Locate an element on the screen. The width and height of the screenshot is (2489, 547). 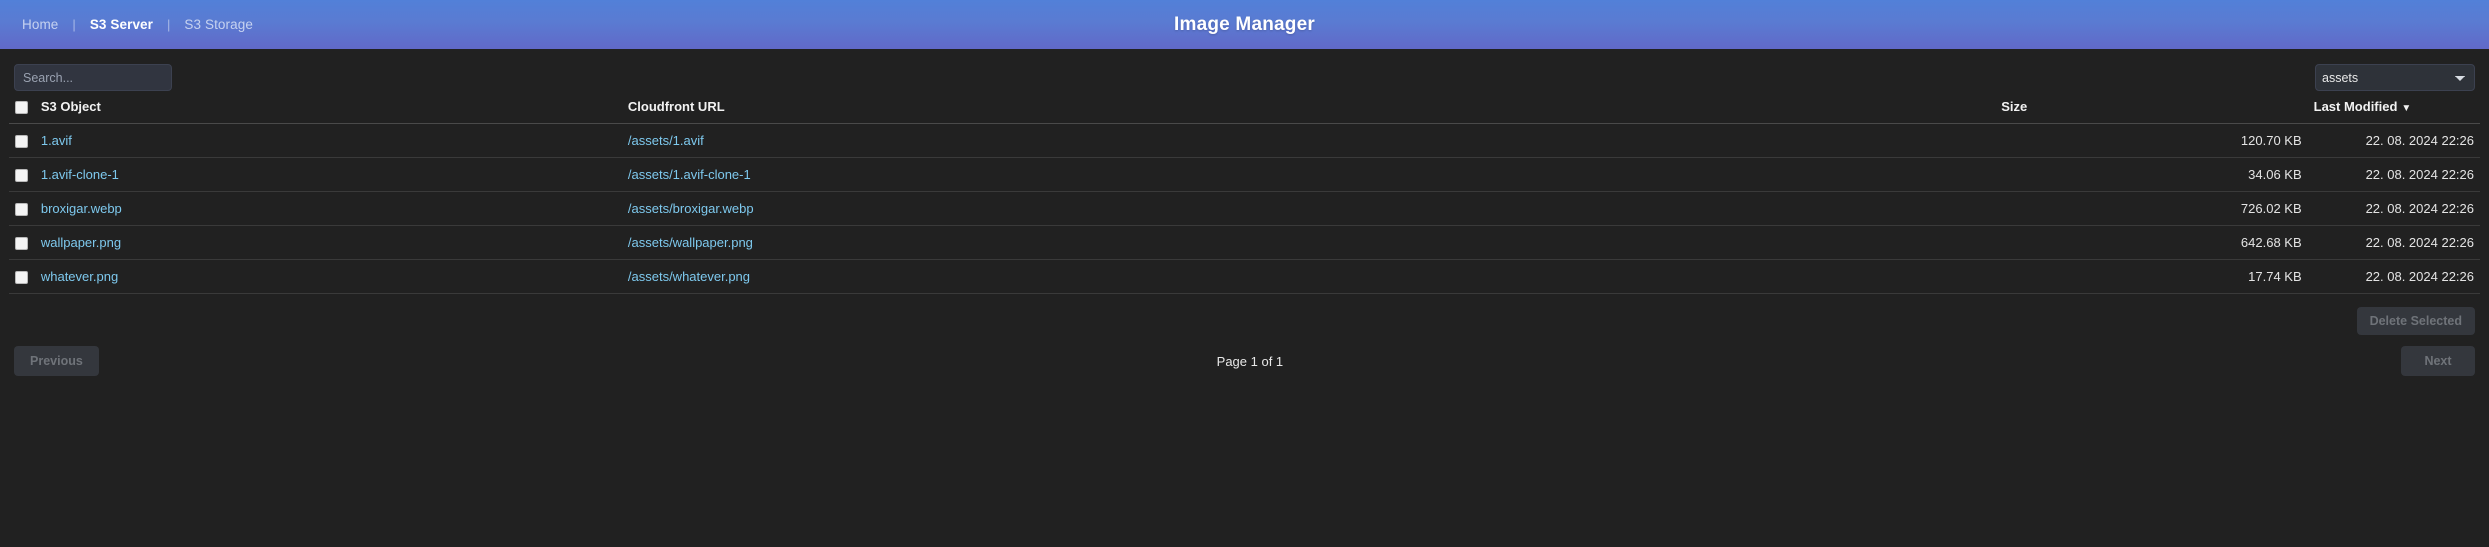
column-header-s3-object: S3 Object is located at coordinates (328, 108).